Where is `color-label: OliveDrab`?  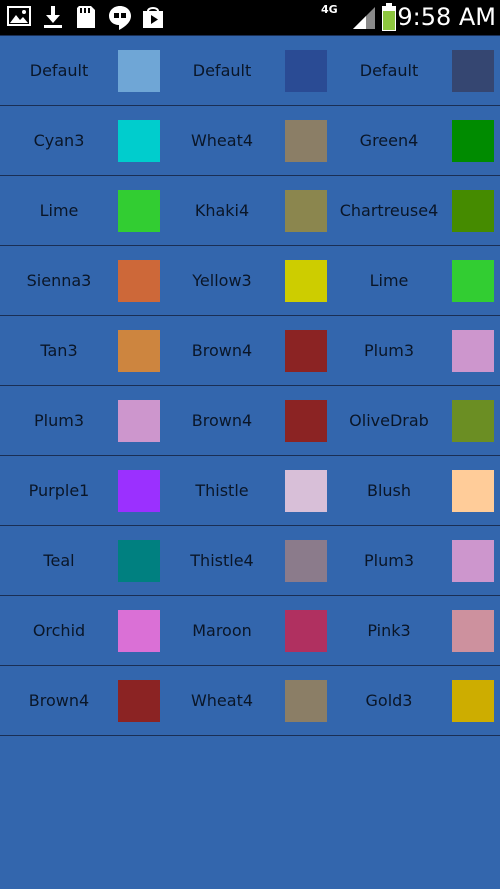 color-label: OliveDrab is located at coordinates (389, 420).